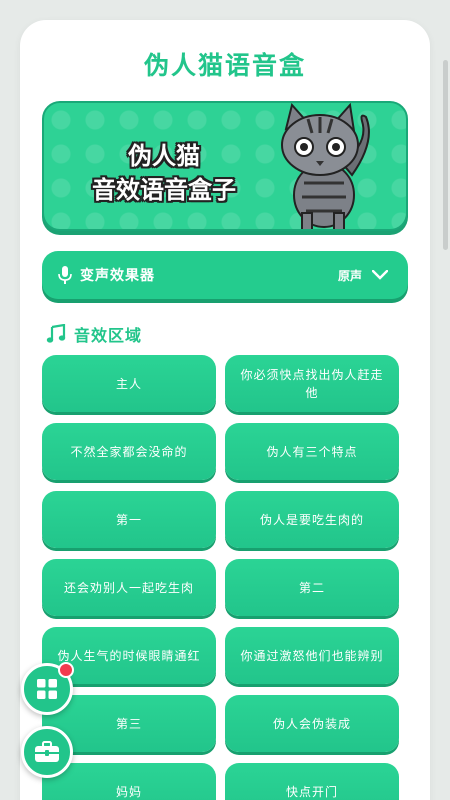  I want to click on scrollbar, so click(445, 155).